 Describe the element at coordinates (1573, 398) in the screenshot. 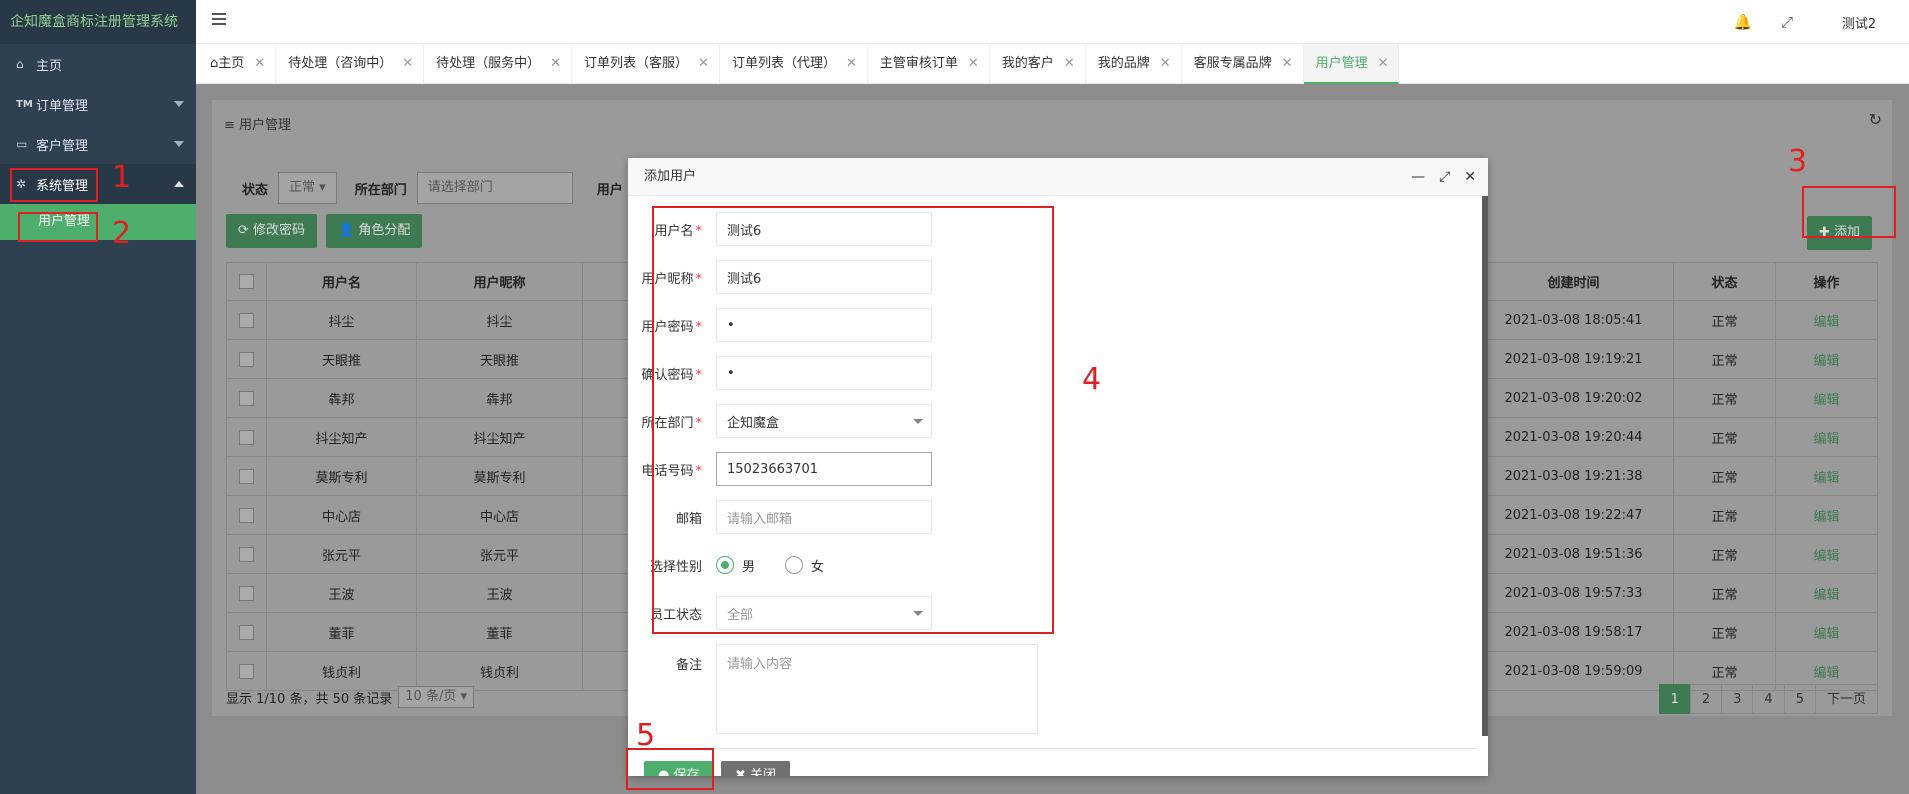

I see `cell-created: 2021-03-08 19:20:02` at that location.